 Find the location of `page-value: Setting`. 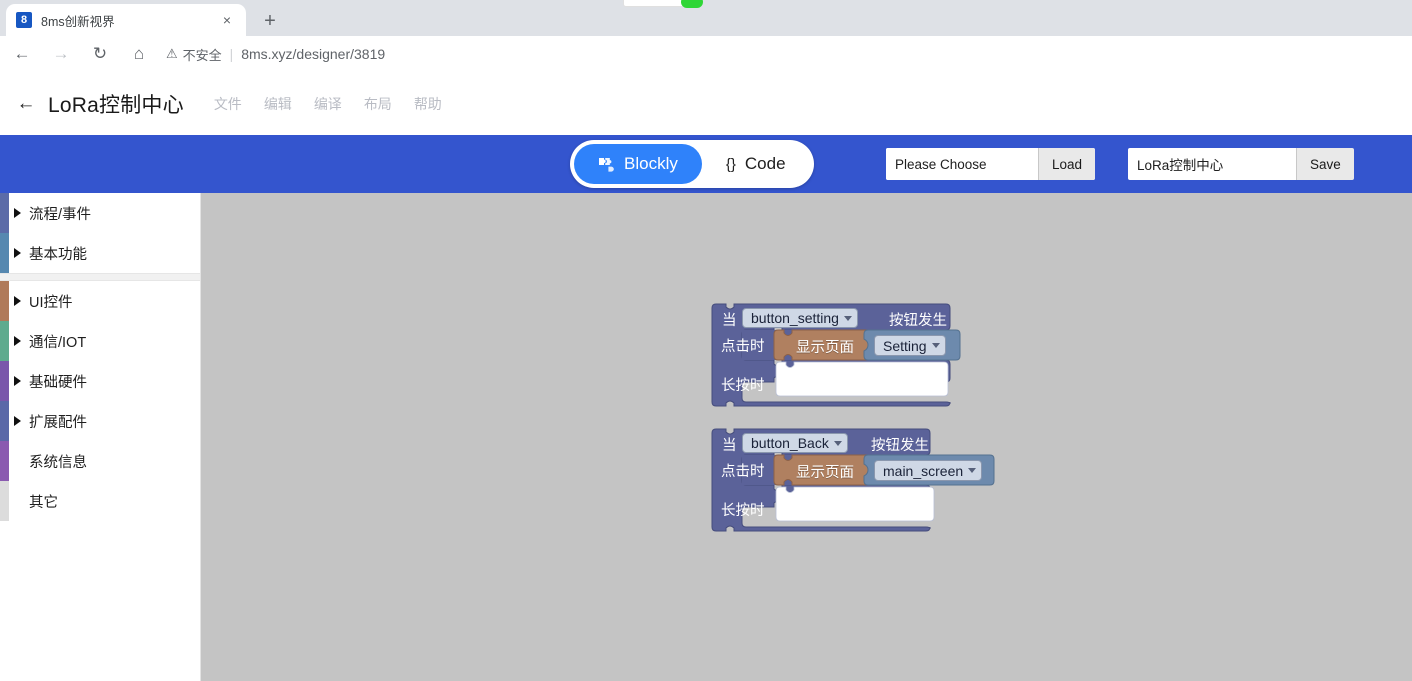

page-value: Setting is located at coordinates (905, 345).